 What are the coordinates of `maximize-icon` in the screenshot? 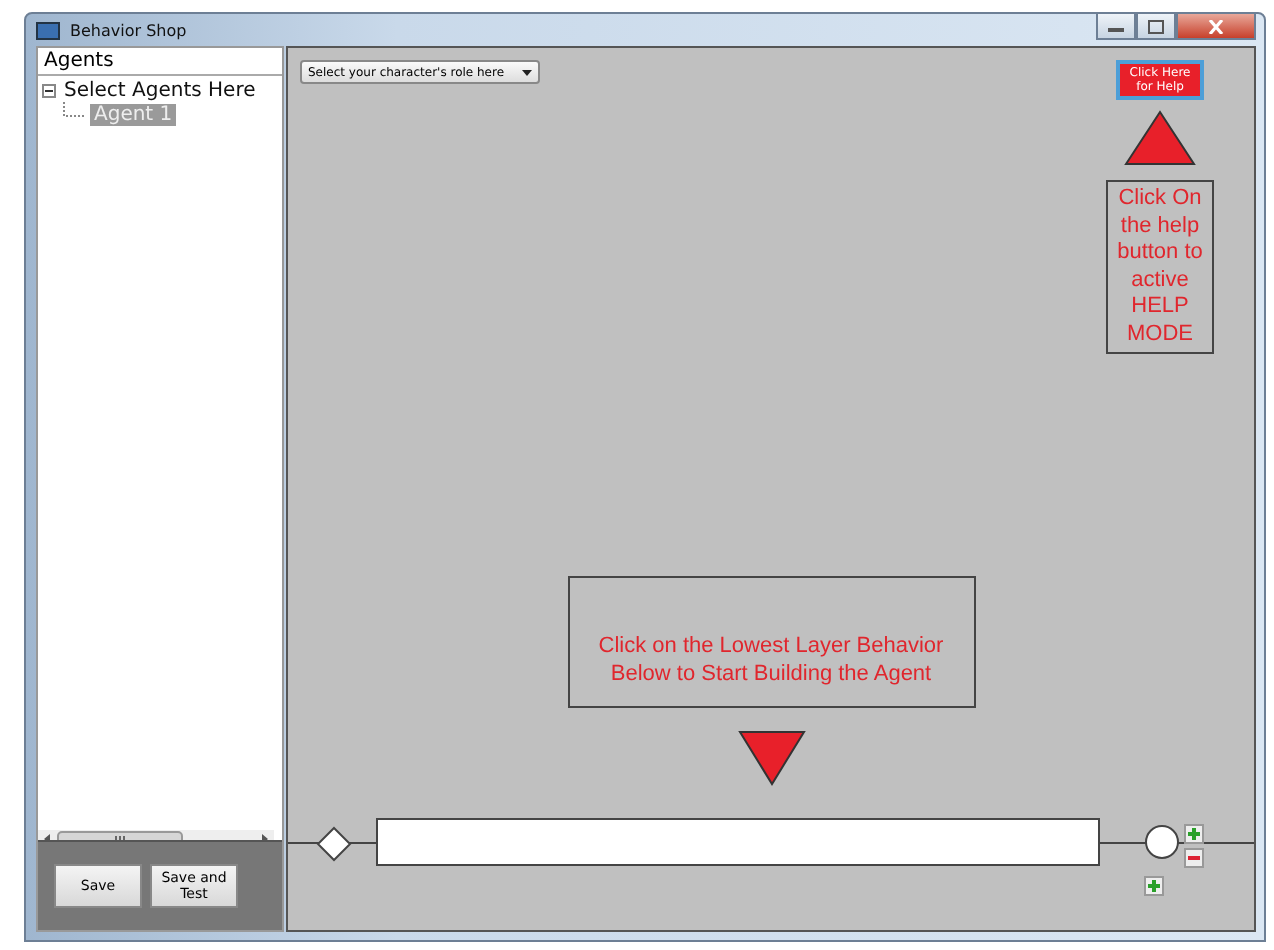 It's located at (1156, 26).